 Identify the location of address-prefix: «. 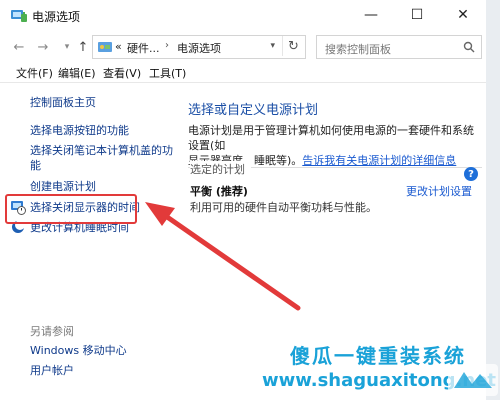
(118, 46).